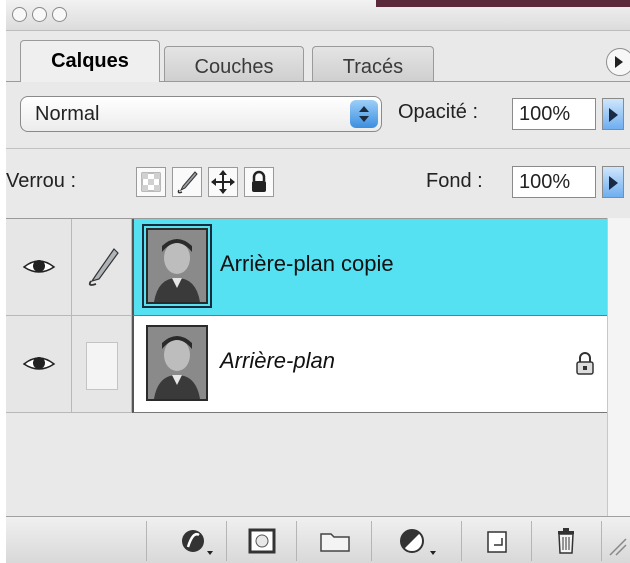 The image size is (630, 563). I want to click on layers-scrollbar, so click(618, 367).